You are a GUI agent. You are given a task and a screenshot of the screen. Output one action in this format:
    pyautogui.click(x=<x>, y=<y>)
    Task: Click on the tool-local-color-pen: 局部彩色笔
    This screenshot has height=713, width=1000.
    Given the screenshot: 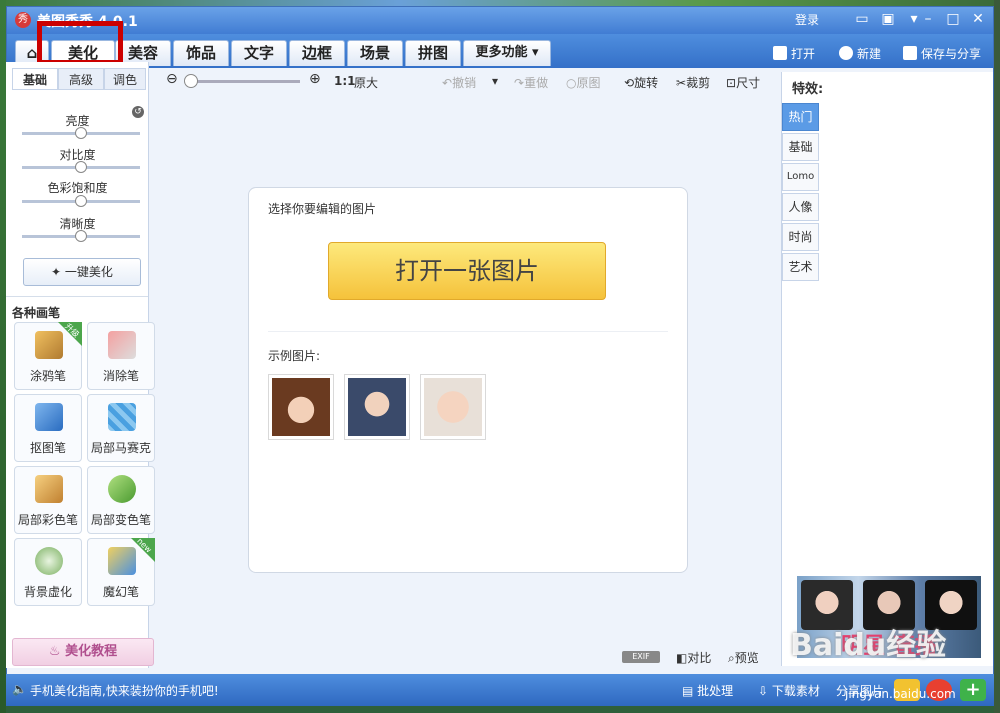 What is the action you would take?
    pyautogui.click(x=48, y=500)
    